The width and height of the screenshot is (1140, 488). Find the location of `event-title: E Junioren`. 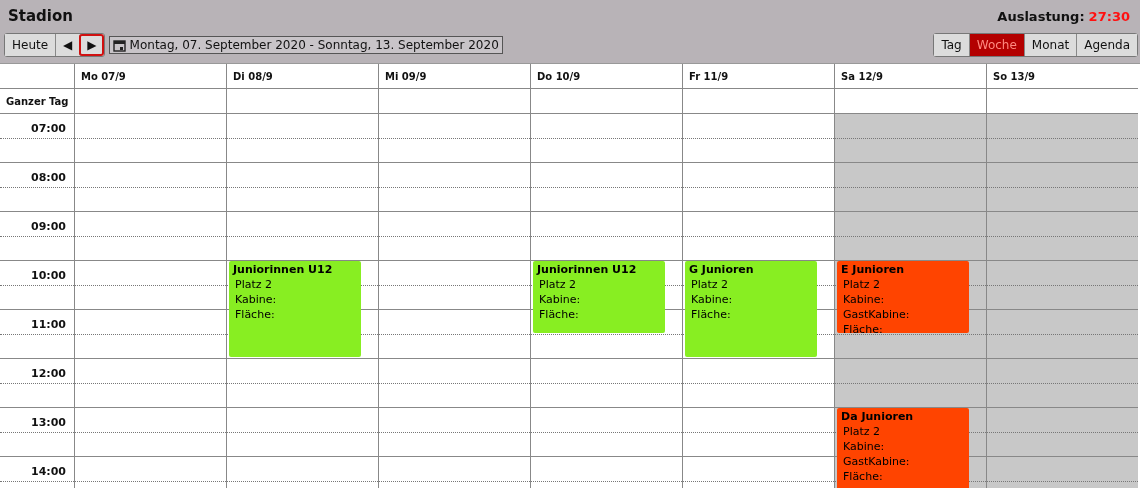

event-title: E Junioren is located at coordinates (873, 269).